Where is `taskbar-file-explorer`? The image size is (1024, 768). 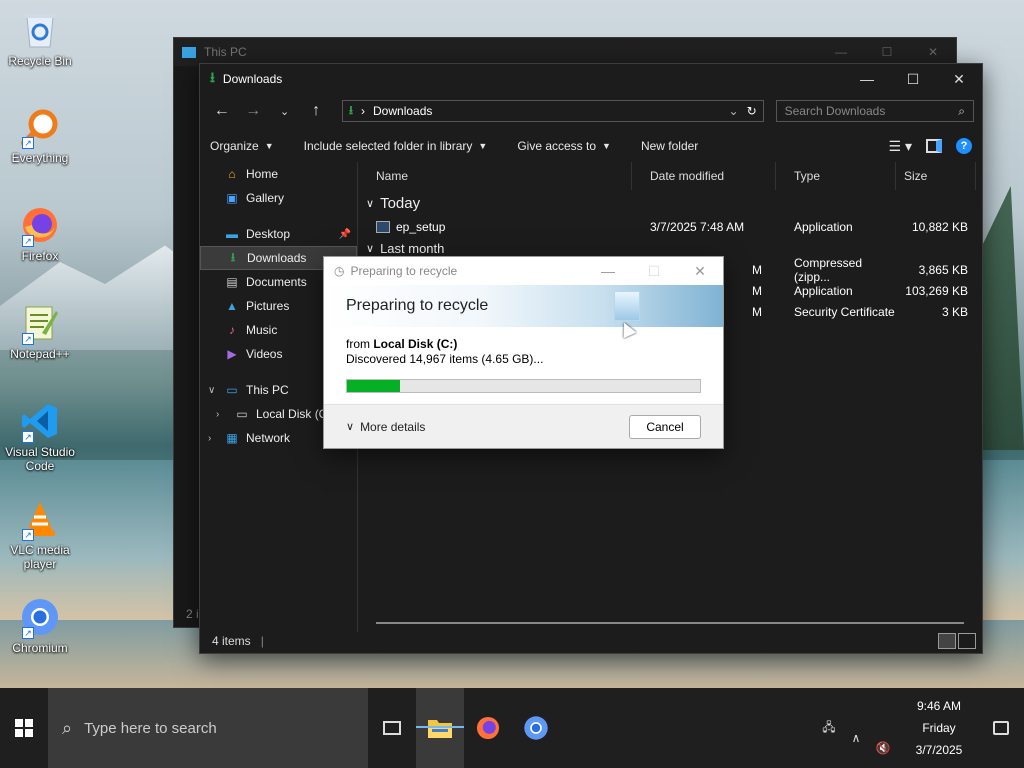 taskbar-file-explorer is located at coordinates (440, 728).